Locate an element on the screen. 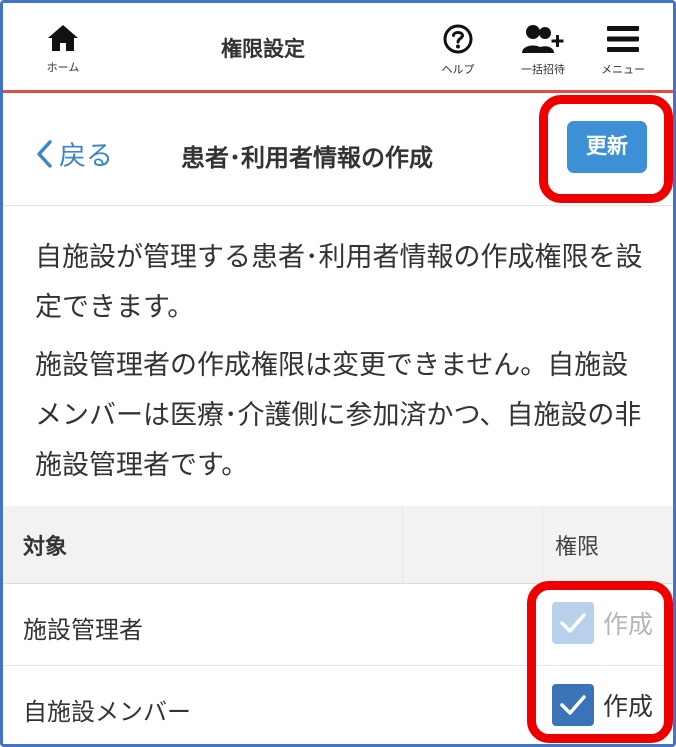  row-label: 施設管理者 is located at coordinates (83, 630).